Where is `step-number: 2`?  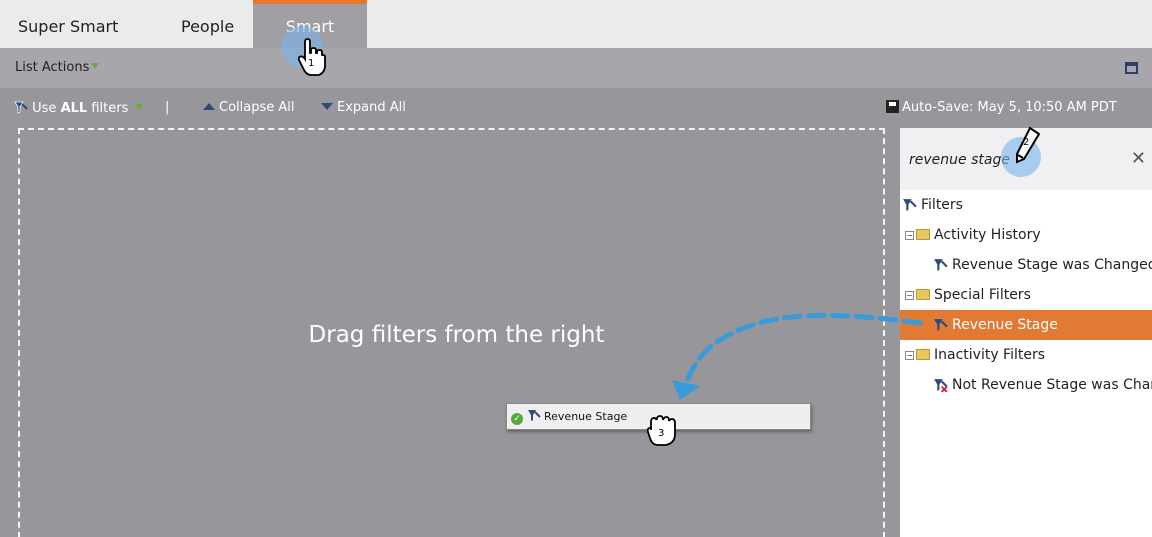
step-number: 2 is located at coordinates (1026, 142).